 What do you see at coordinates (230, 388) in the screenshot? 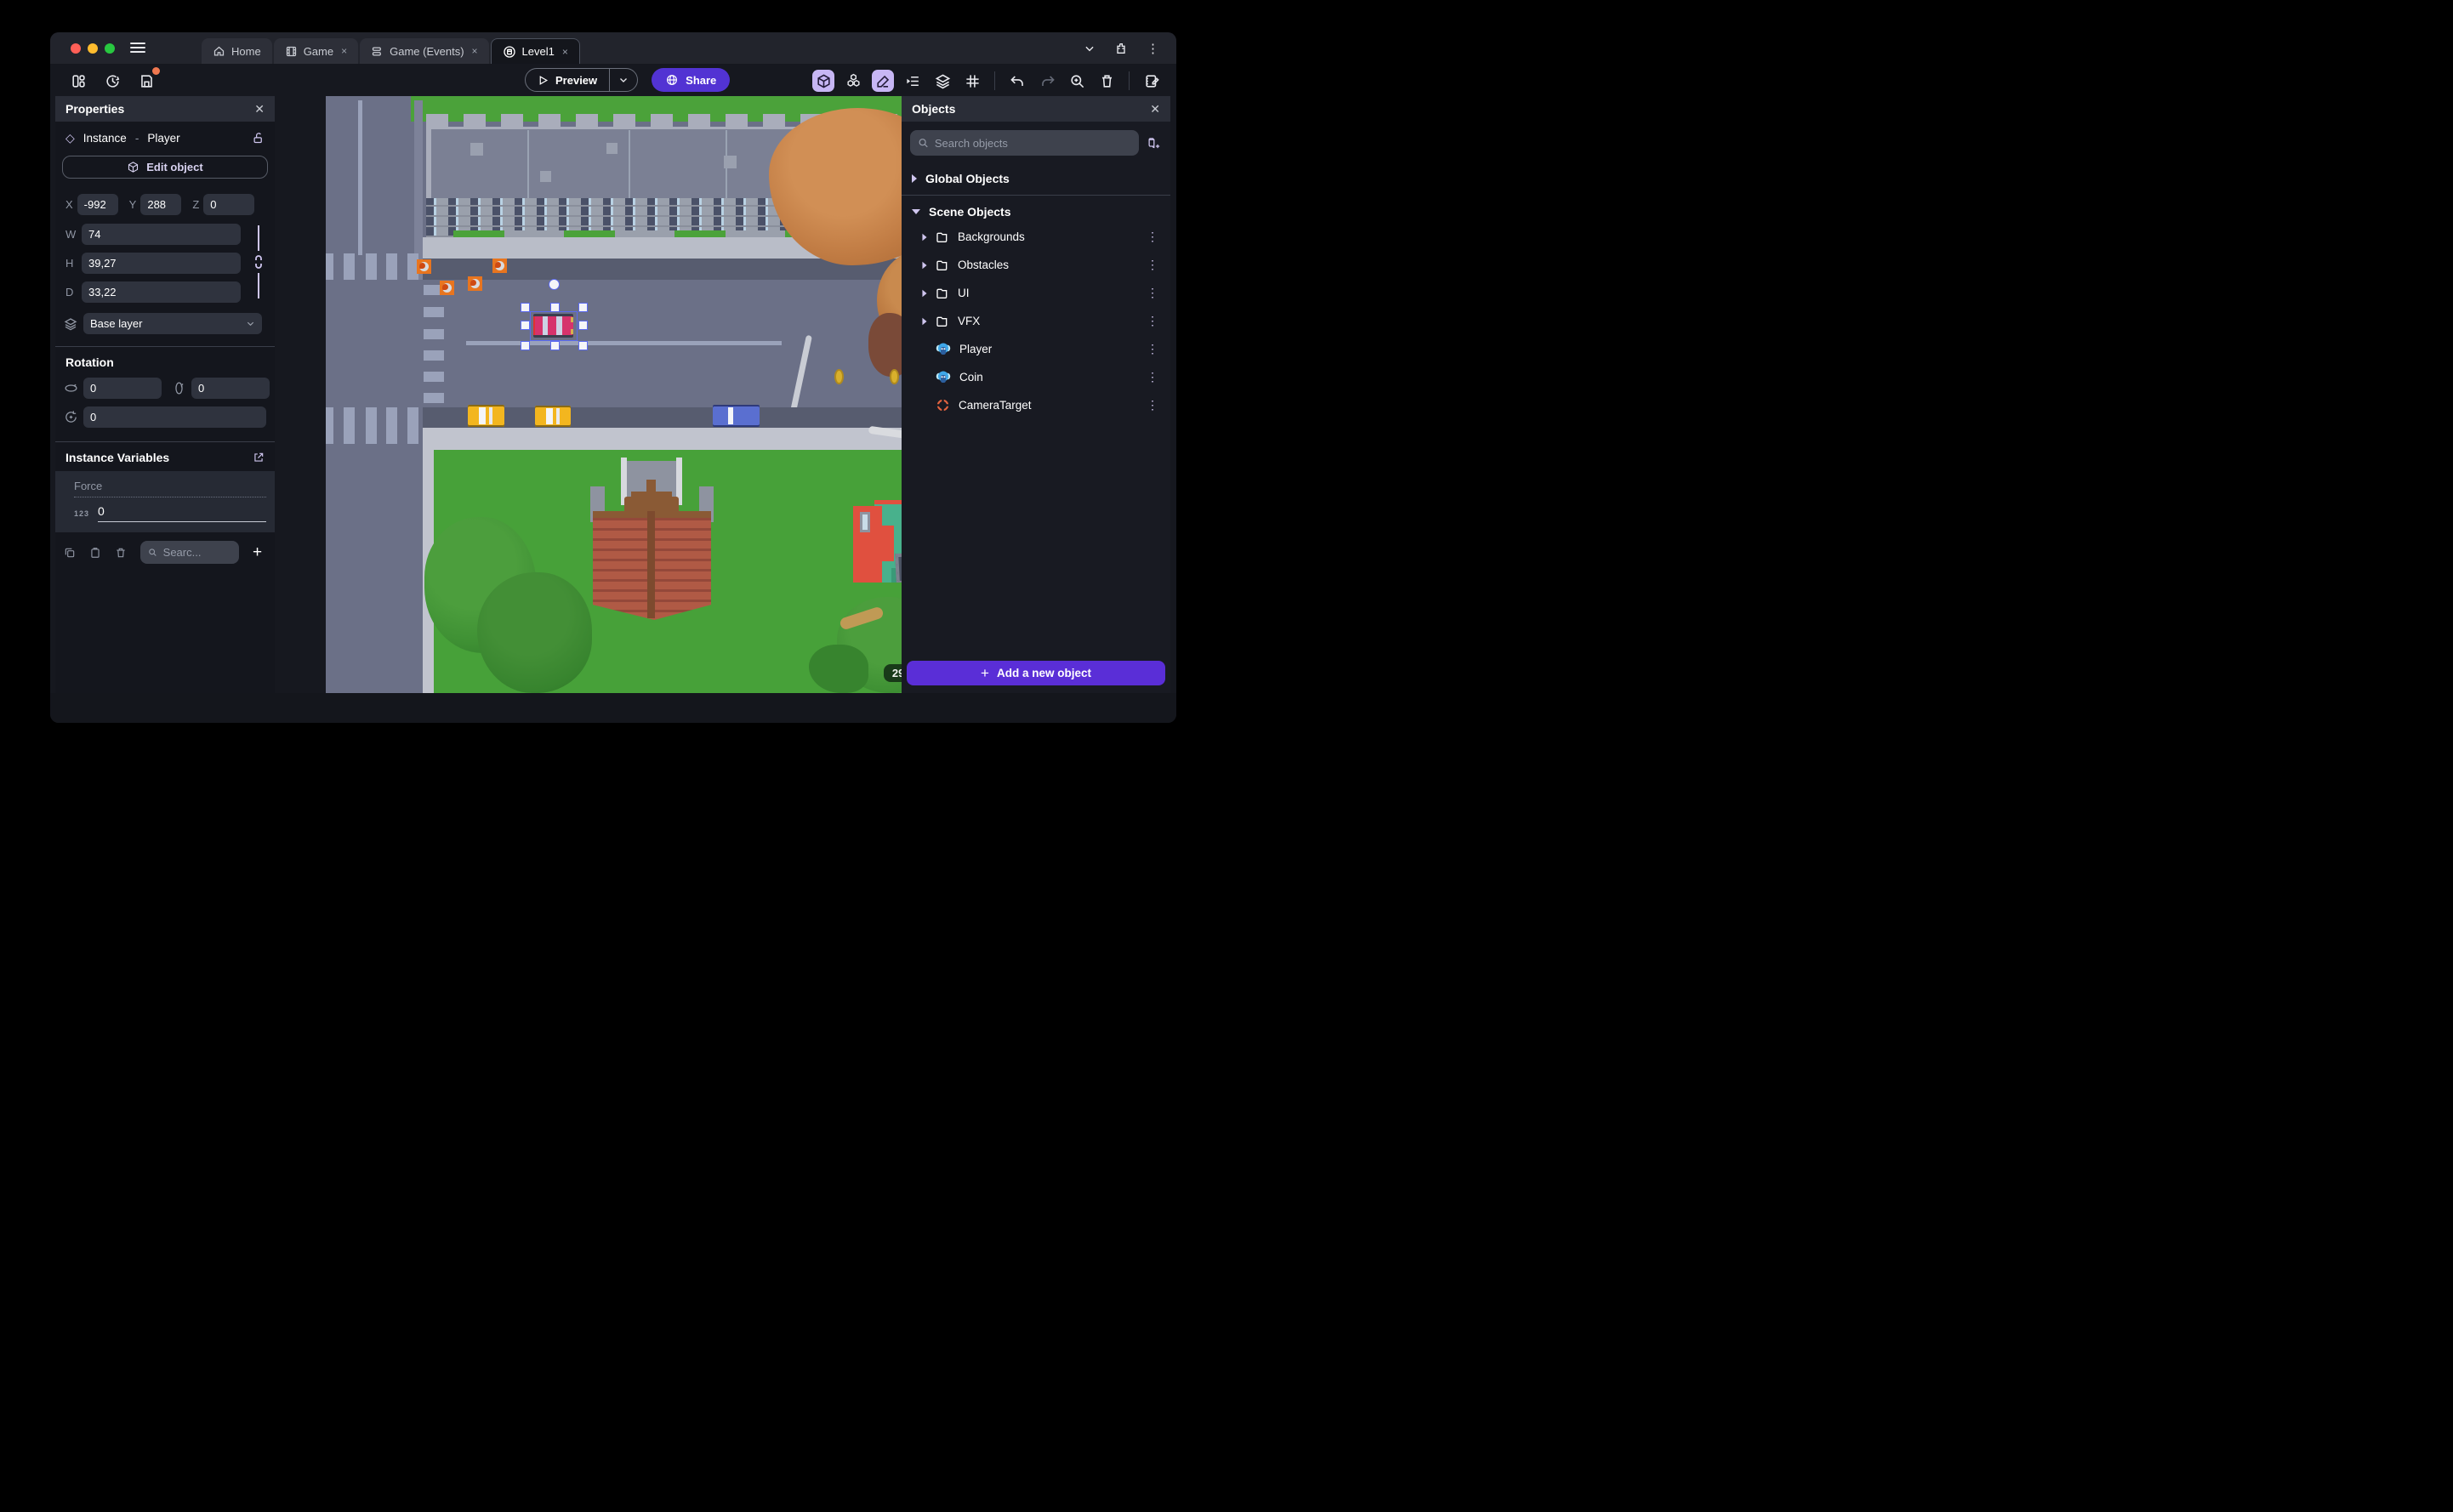
I see `rotation-y-field` at bounding box center [230, 388].